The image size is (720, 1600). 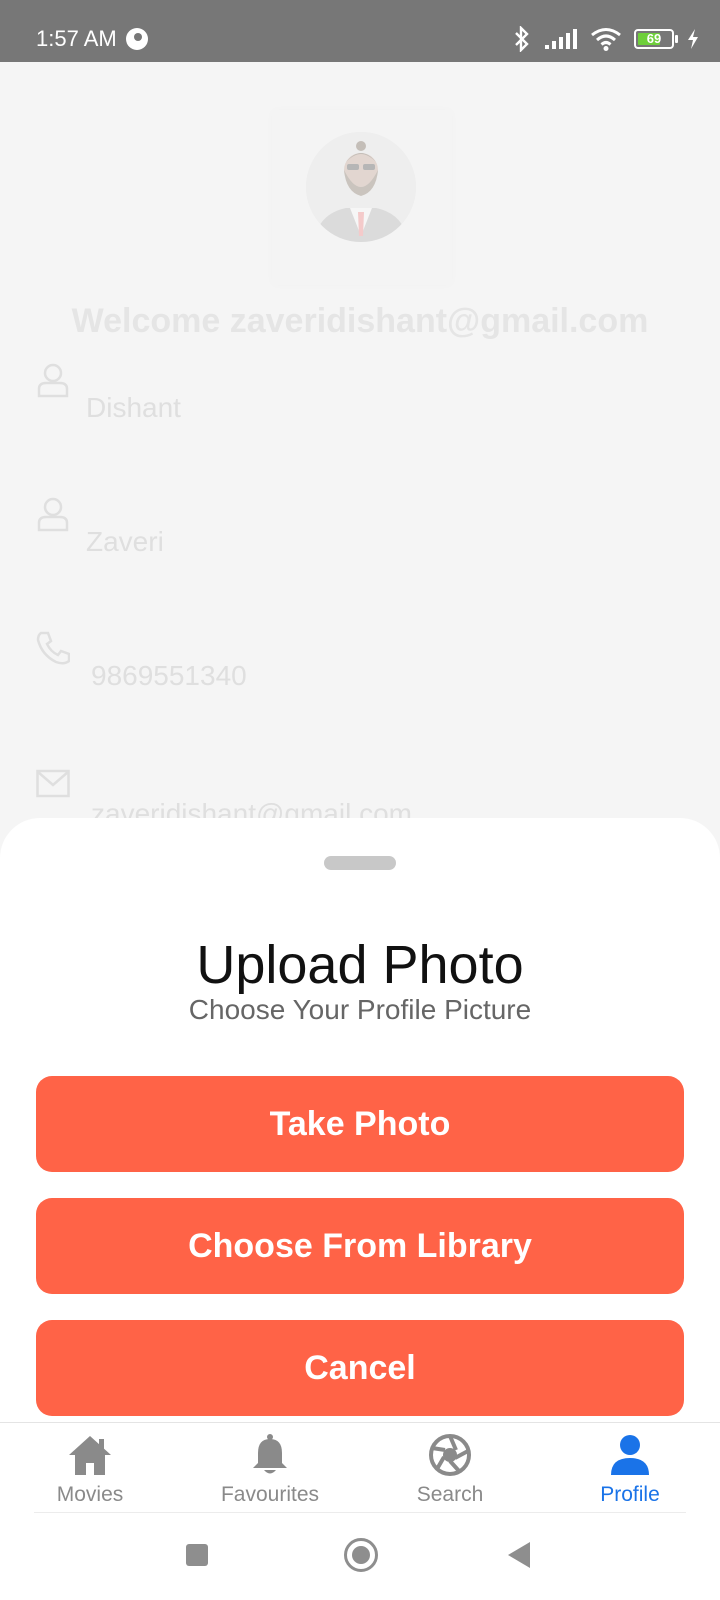 I want to click on choose-from-library-button: Choose From Library, so click(x=360, y=1246).